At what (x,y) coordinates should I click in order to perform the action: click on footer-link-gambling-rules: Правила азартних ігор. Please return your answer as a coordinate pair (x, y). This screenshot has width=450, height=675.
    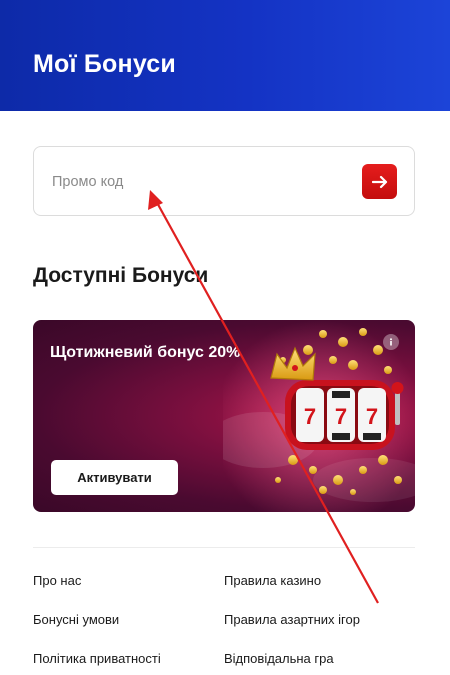
    Looking at the image, I should click on (292, 619).